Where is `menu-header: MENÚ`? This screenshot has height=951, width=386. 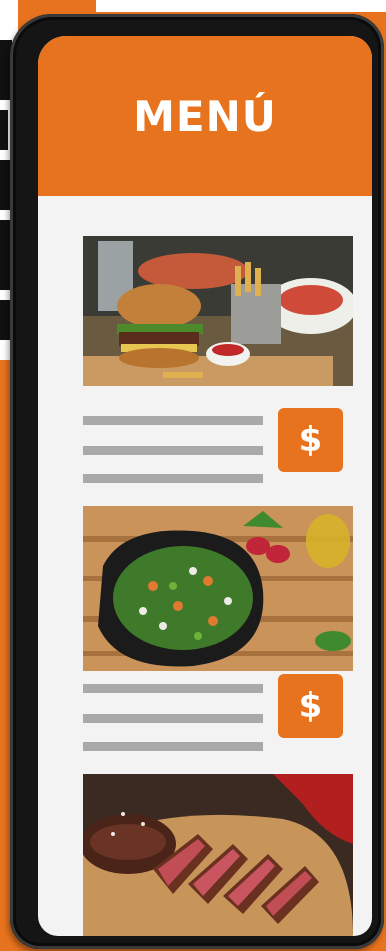 menu-header: MENÚ is located at coordinates (205, 116).